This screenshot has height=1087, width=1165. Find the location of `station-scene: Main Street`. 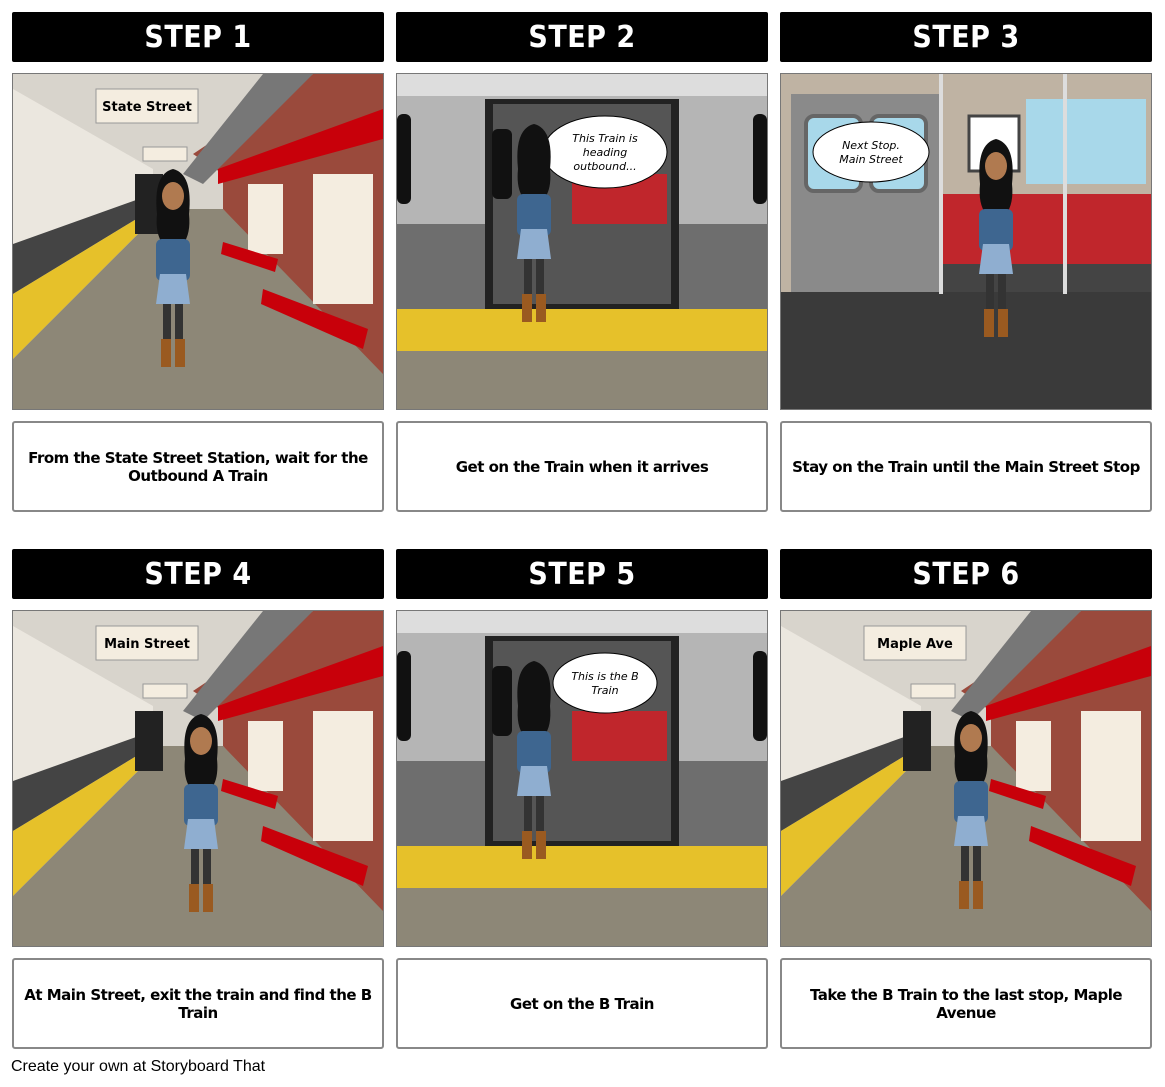

station-scene: Main Street is located at coordinates (198, 778).